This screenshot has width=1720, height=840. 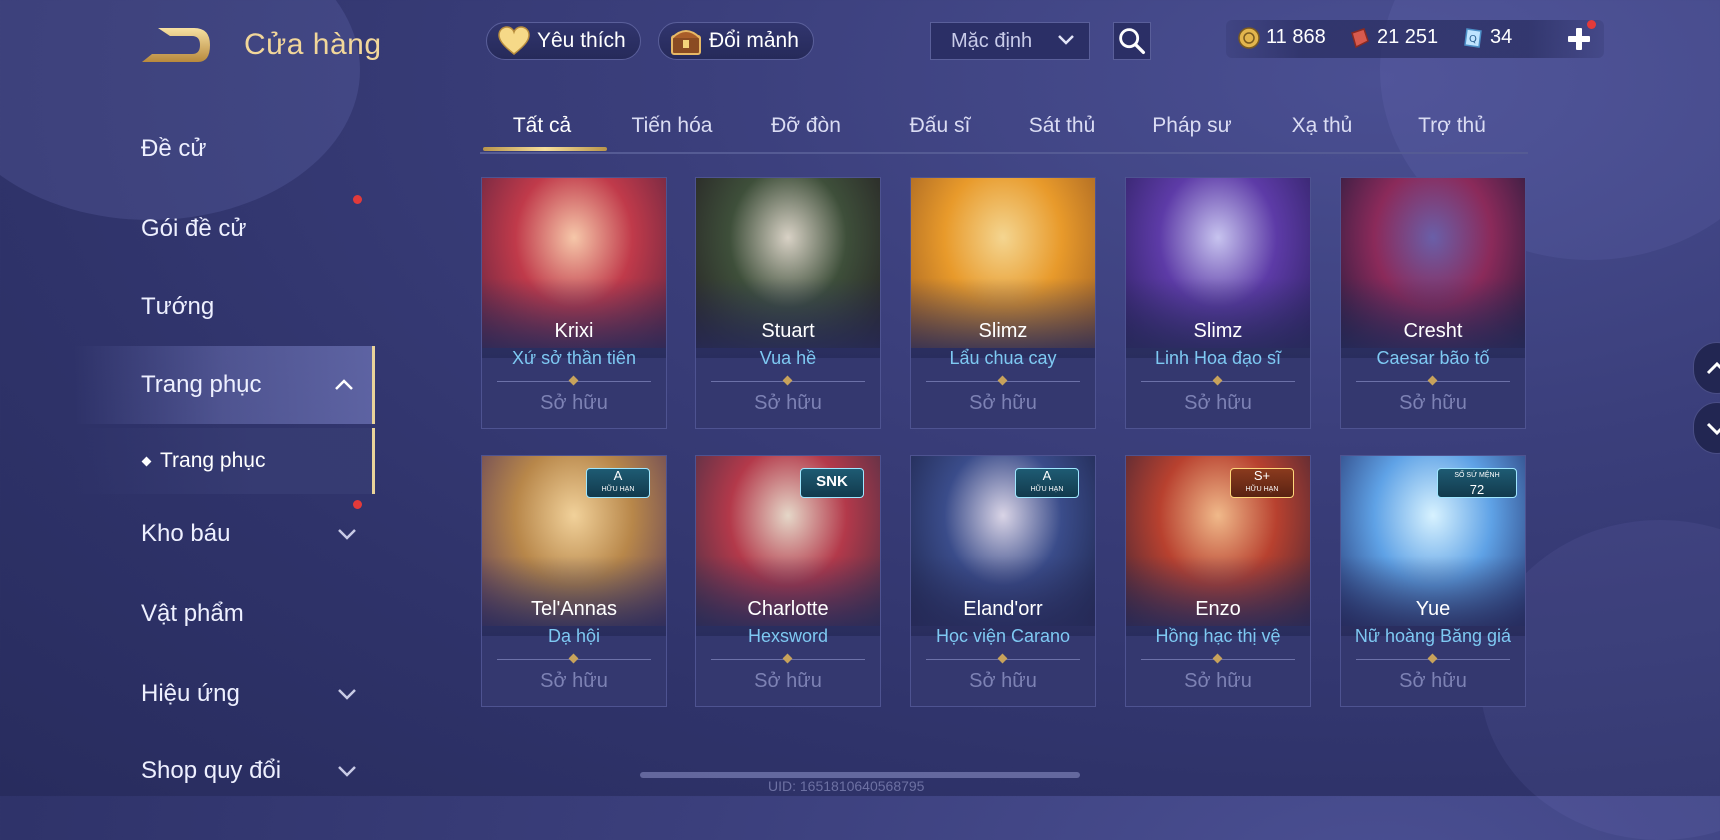 I want to click on favorites-button: Yêu thích, so click(x=563, y=41).